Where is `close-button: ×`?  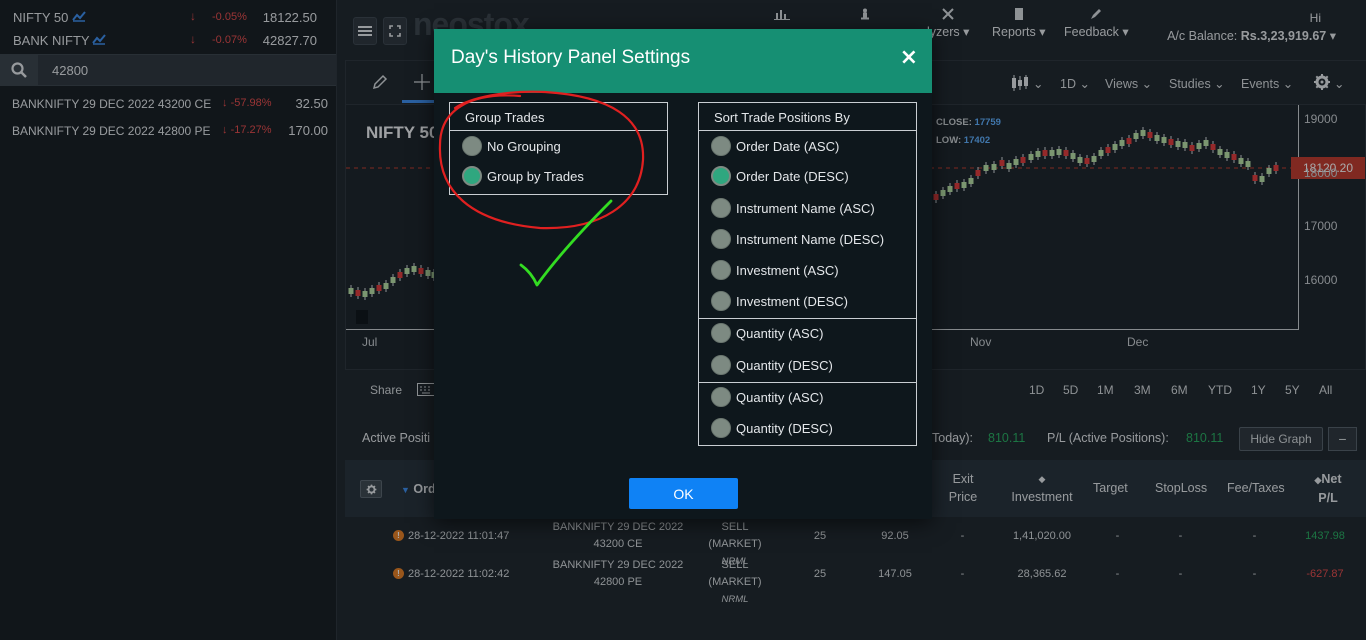
close-button: × is located at coordinates (909, 57).